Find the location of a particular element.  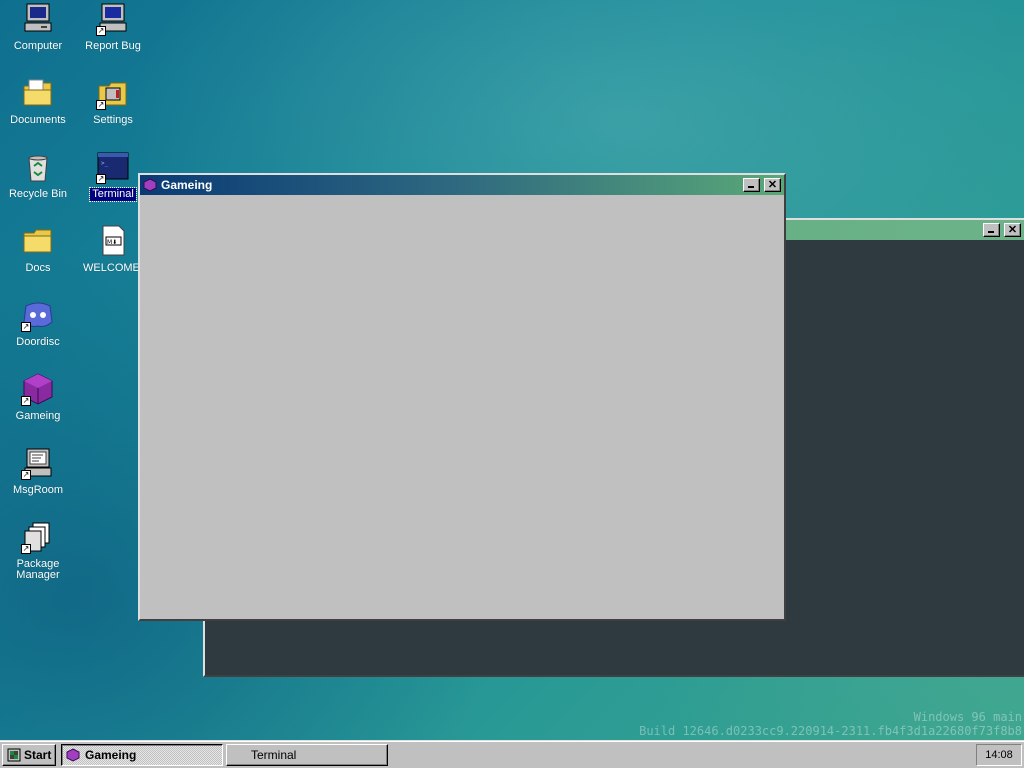

taskbar-button-gameing: Gameing is located at coordinates (142, 754).